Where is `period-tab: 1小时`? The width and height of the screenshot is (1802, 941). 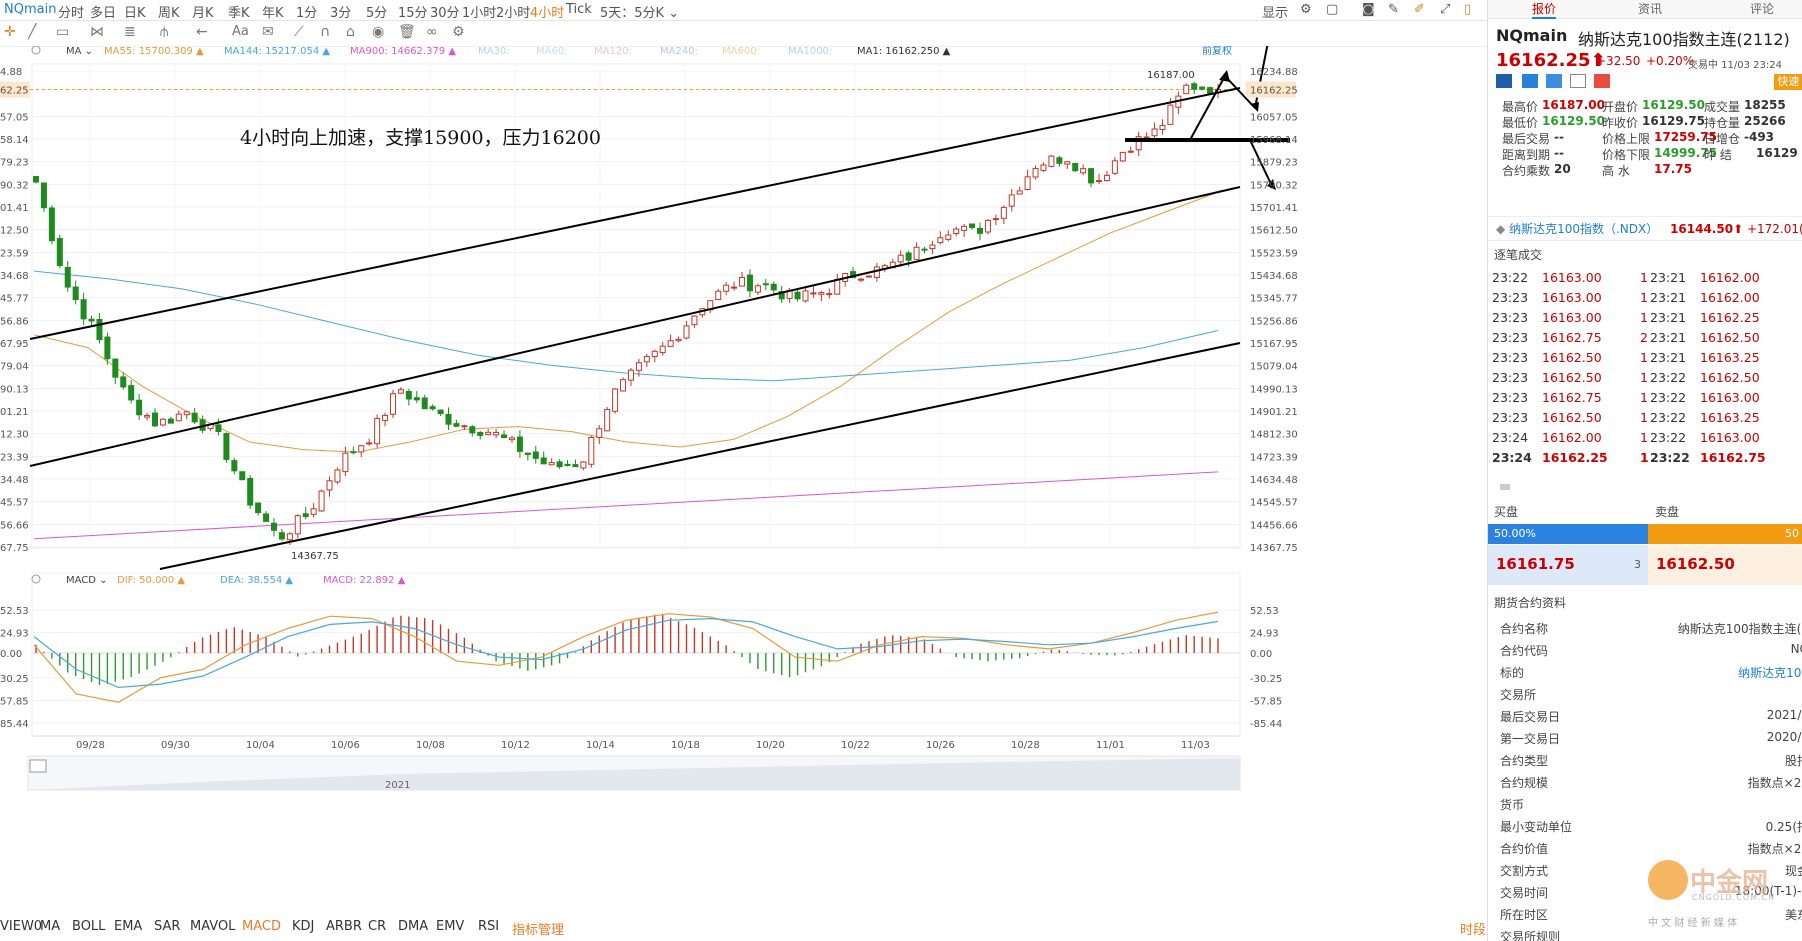 period-tab: 1小时 is located at coordinates (479, 11).